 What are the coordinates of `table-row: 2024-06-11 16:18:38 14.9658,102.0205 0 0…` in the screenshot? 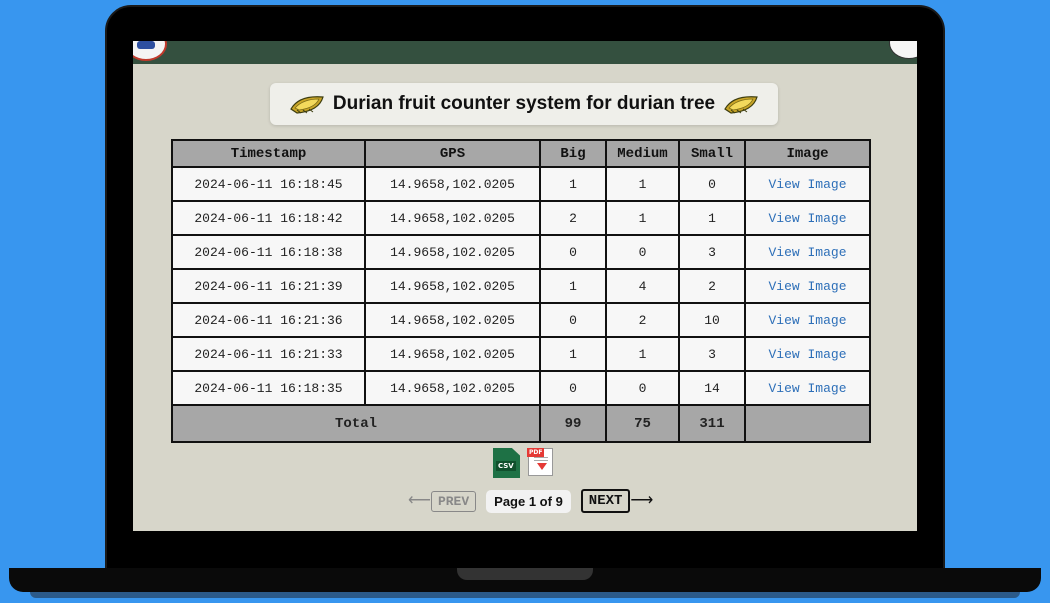 It's located at (521, 252).